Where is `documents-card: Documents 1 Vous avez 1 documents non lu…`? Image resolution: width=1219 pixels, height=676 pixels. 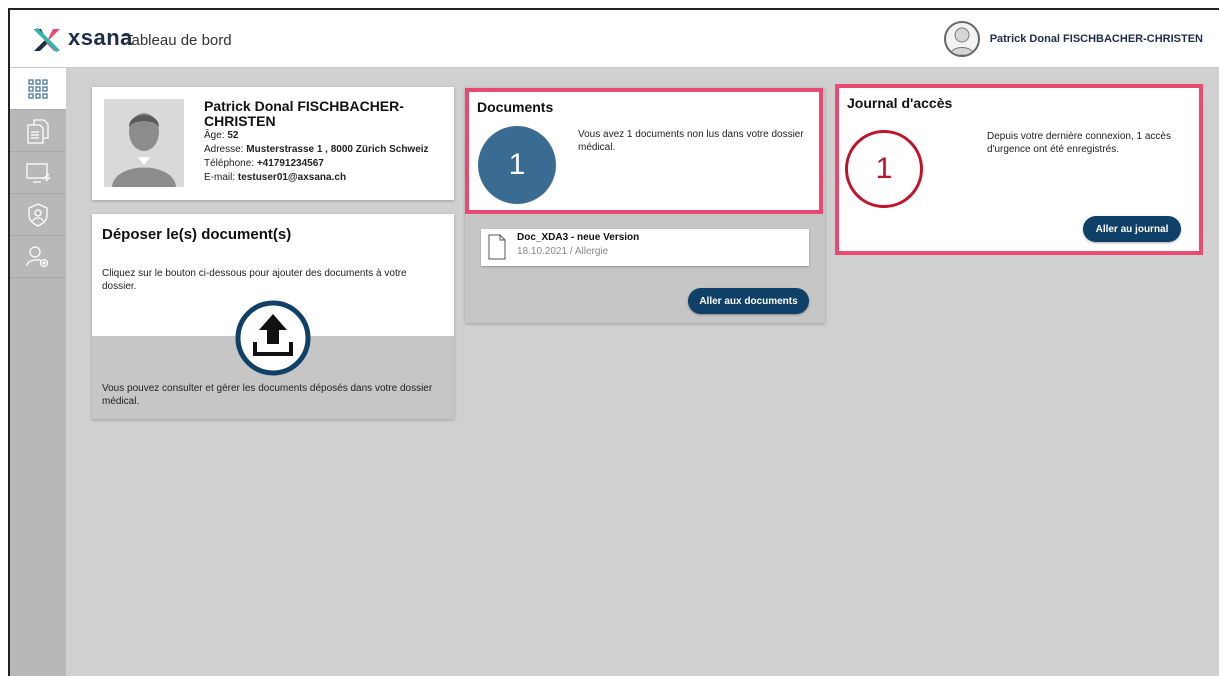
documents-card: Documents 1 Vous avez 1 documents non lu… is located at coordinates (644, 151).